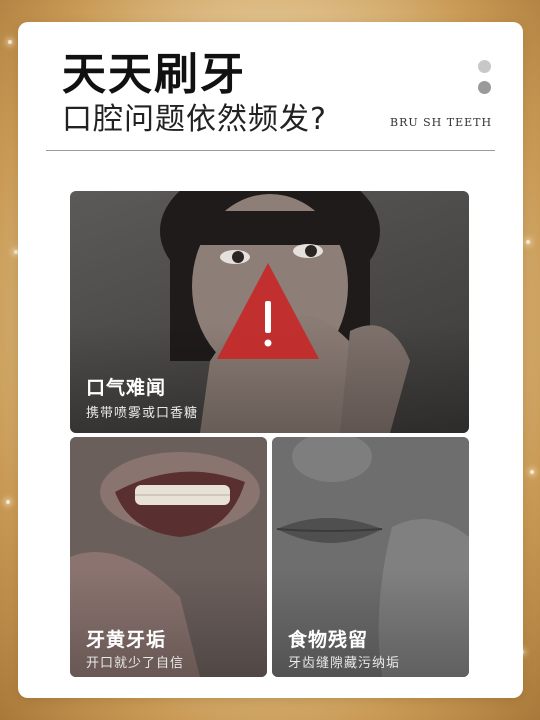 The image size is (540, 720). I want to click on warning-triangle-icon, so click(268, 311).